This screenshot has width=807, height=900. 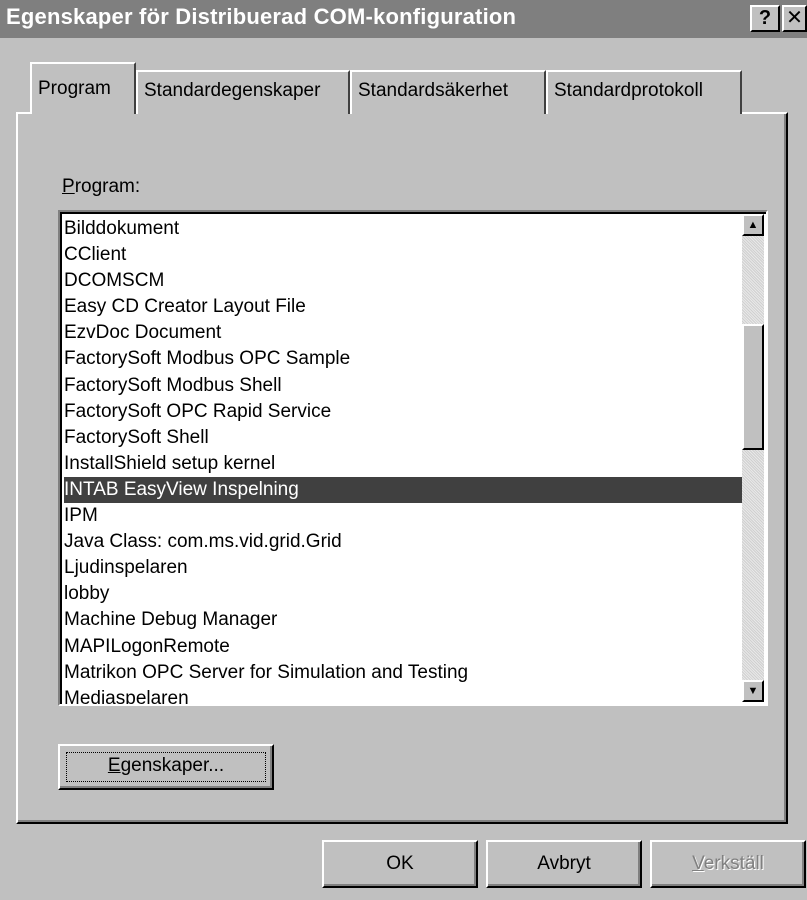 What do you see at coordinates (753, 458) in the screenshot?
I see `list-scrollbar: ▲ ▼` at bounding box center [753, 458].